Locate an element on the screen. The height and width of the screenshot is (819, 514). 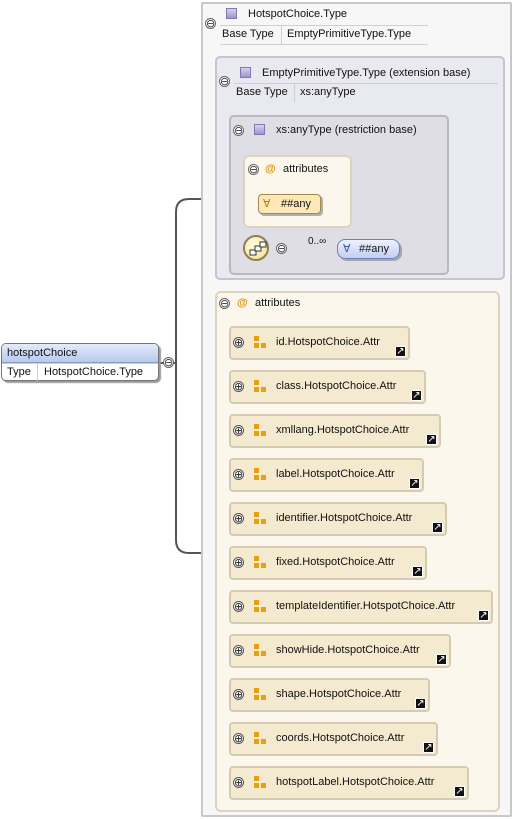
attribute-group-name: coords.HotspotChoice.Attr is located at coordinates (340, 738).